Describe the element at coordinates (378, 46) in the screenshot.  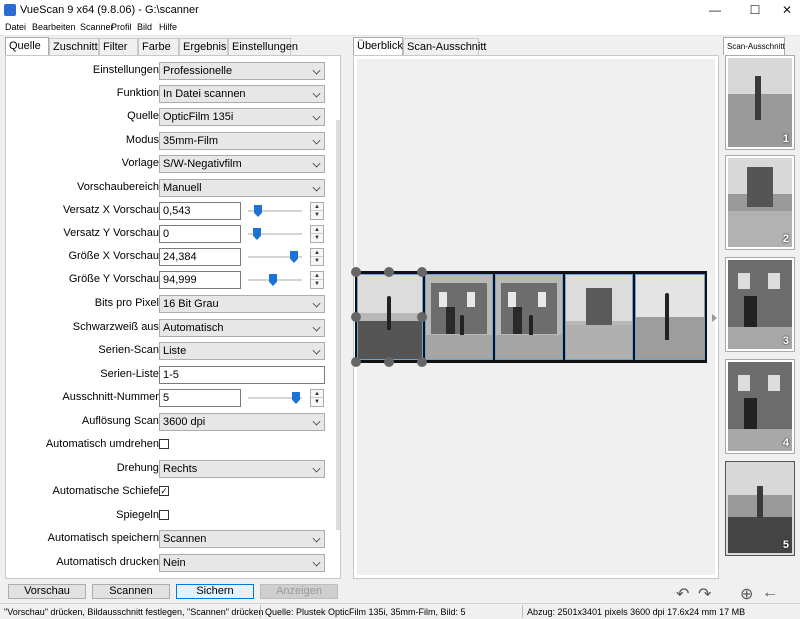
I see `tab-ueberblick: Überblick` at that location.